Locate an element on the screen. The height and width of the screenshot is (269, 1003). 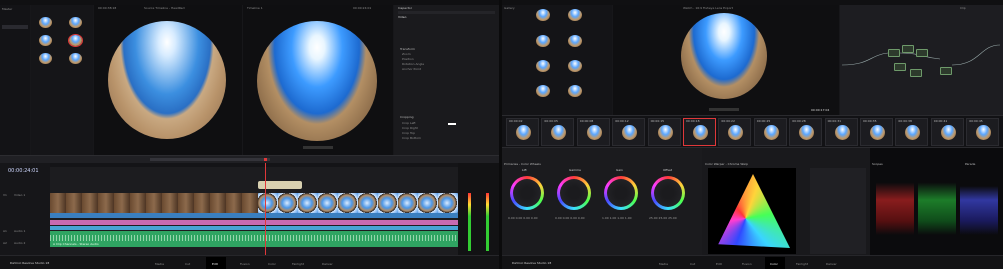
video-clip-a is located at coordinates (154, 203).